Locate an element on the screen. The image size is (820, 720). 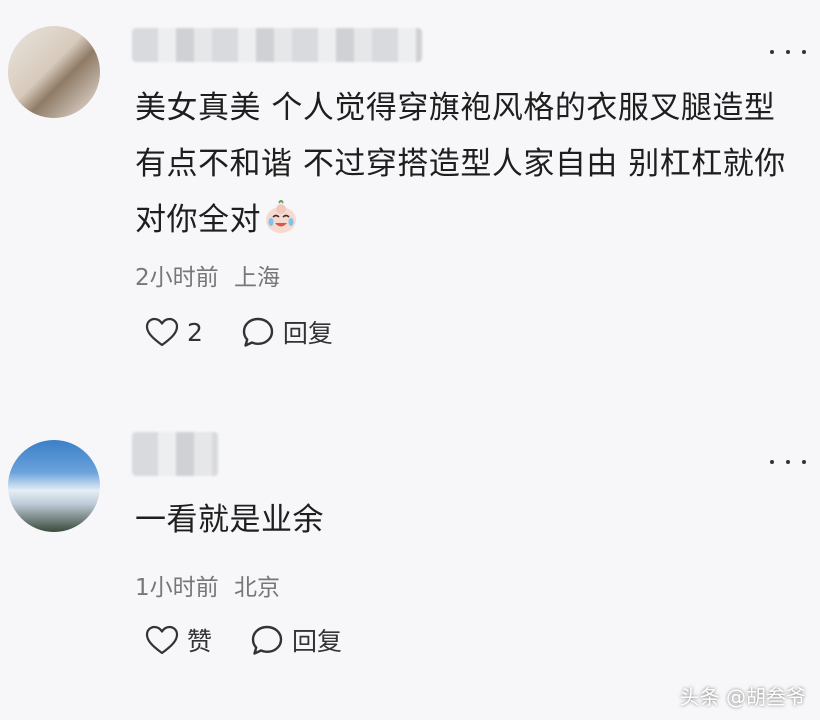
like-count: 2 is located at coordinates (195, 332).